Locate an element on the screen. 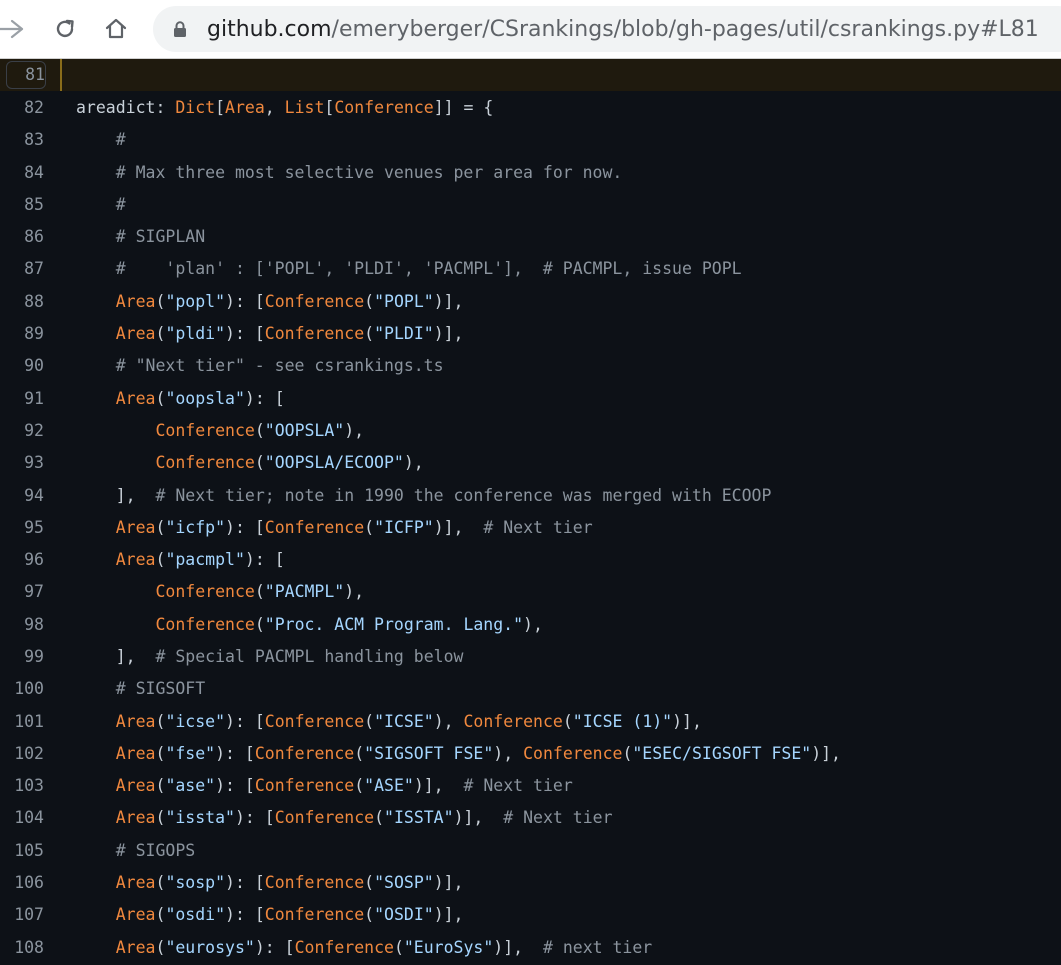  code-token: ), is located at coordinates (533, 624).